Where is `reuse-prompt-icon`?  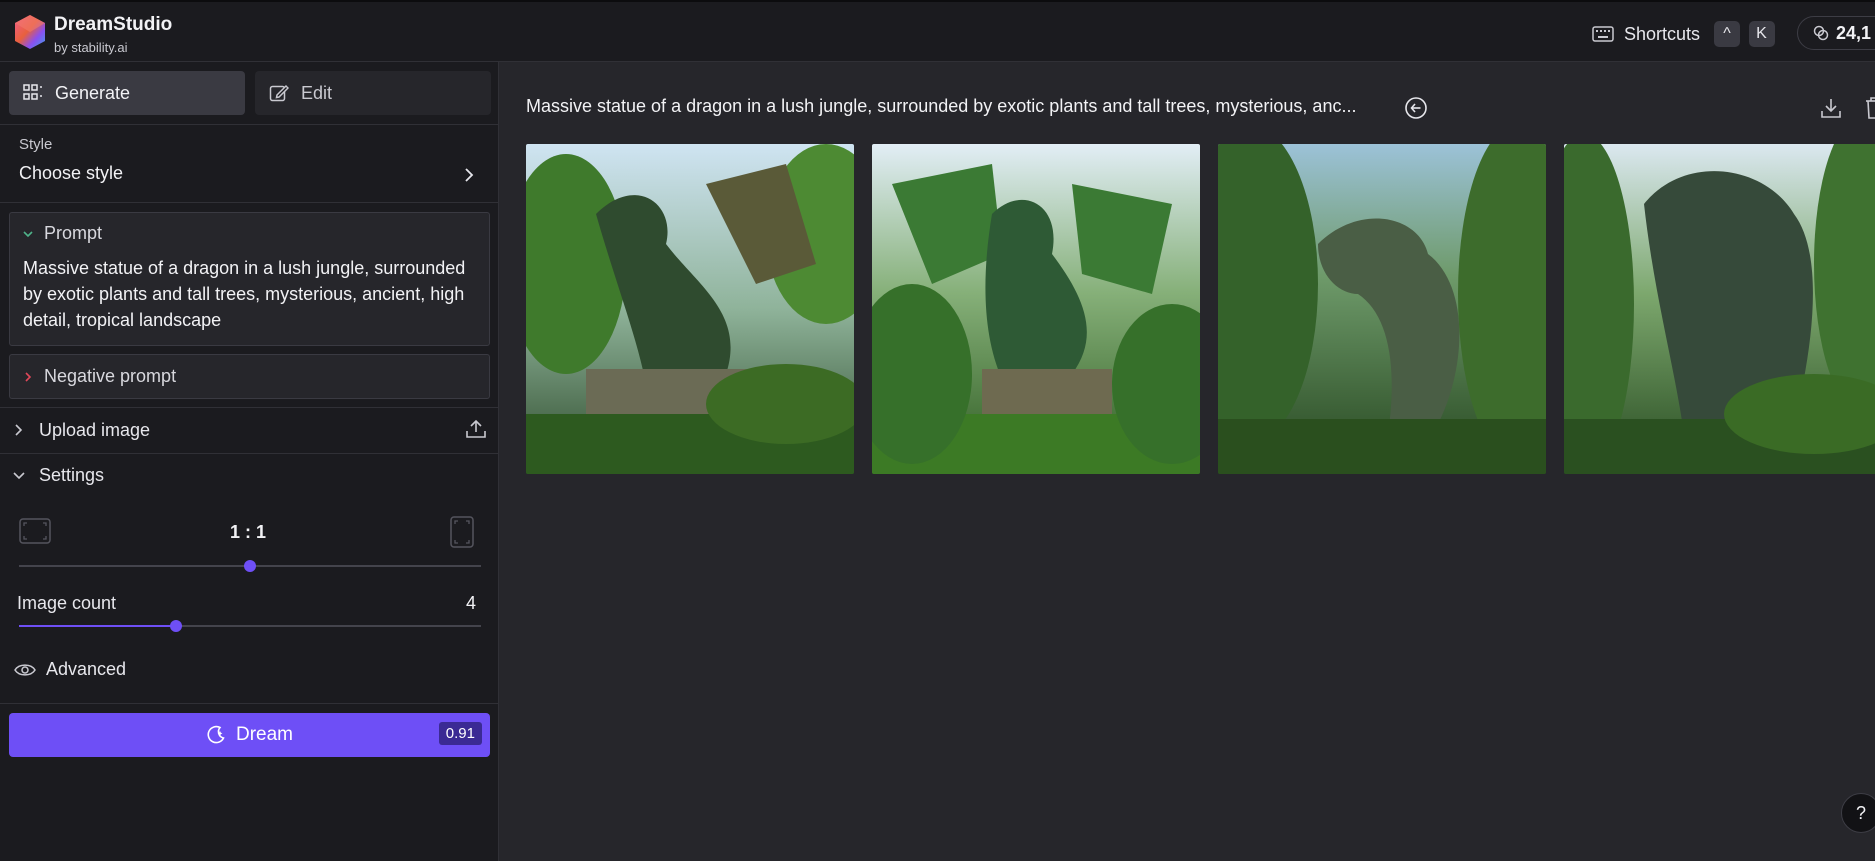
reuse-prompt-icon is located at coordinates (1416, 108).